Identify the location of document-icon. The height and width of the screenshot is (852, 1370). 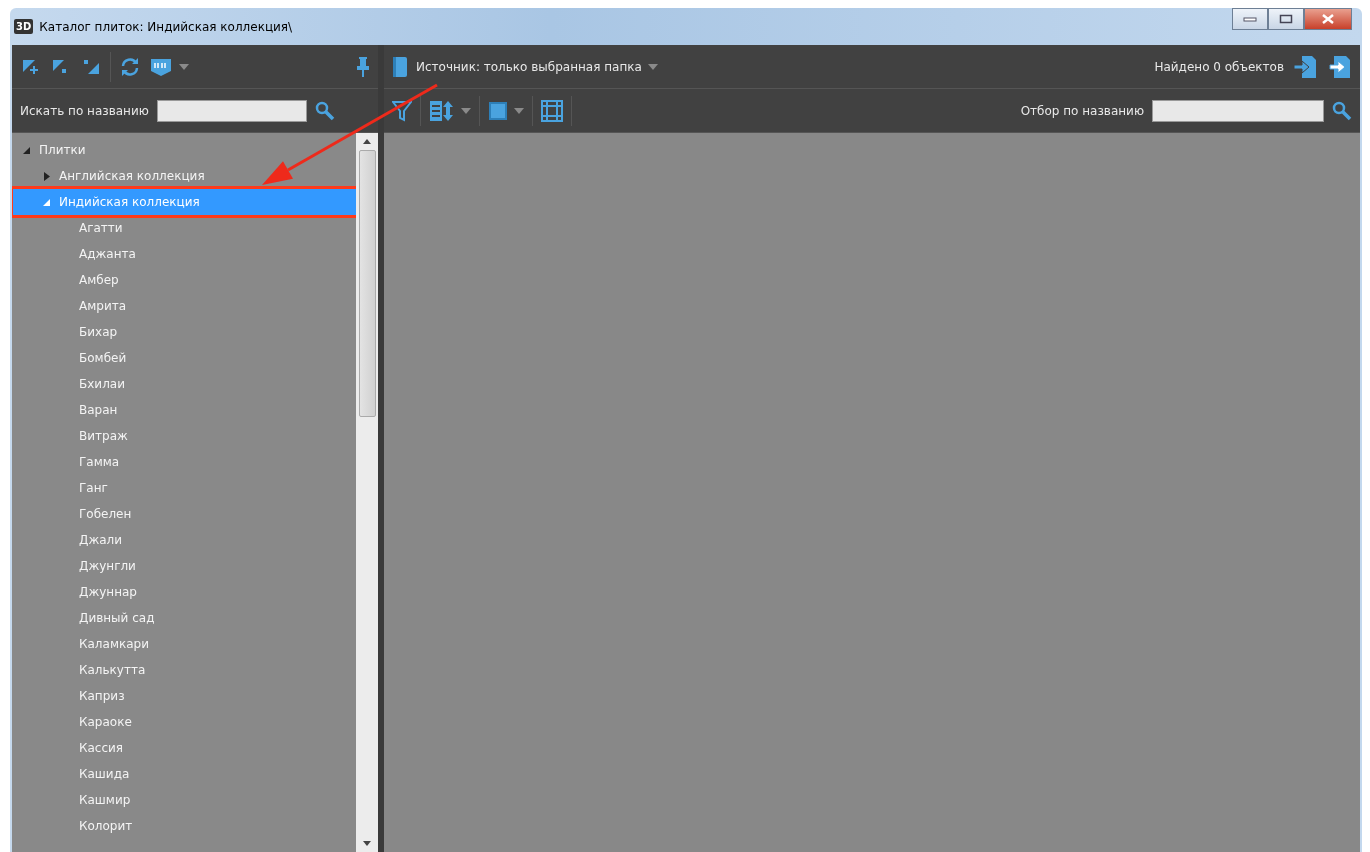
(400, 66).